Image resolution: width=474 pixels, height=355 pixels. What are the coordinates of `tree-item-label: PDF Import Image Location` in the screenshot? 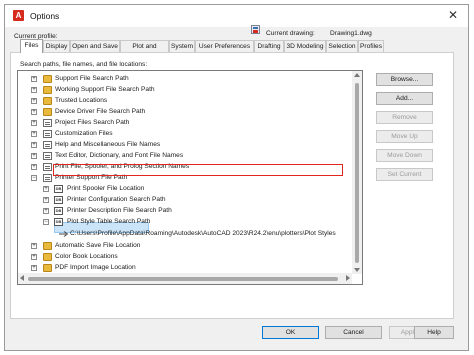 It's located at (95, 267).